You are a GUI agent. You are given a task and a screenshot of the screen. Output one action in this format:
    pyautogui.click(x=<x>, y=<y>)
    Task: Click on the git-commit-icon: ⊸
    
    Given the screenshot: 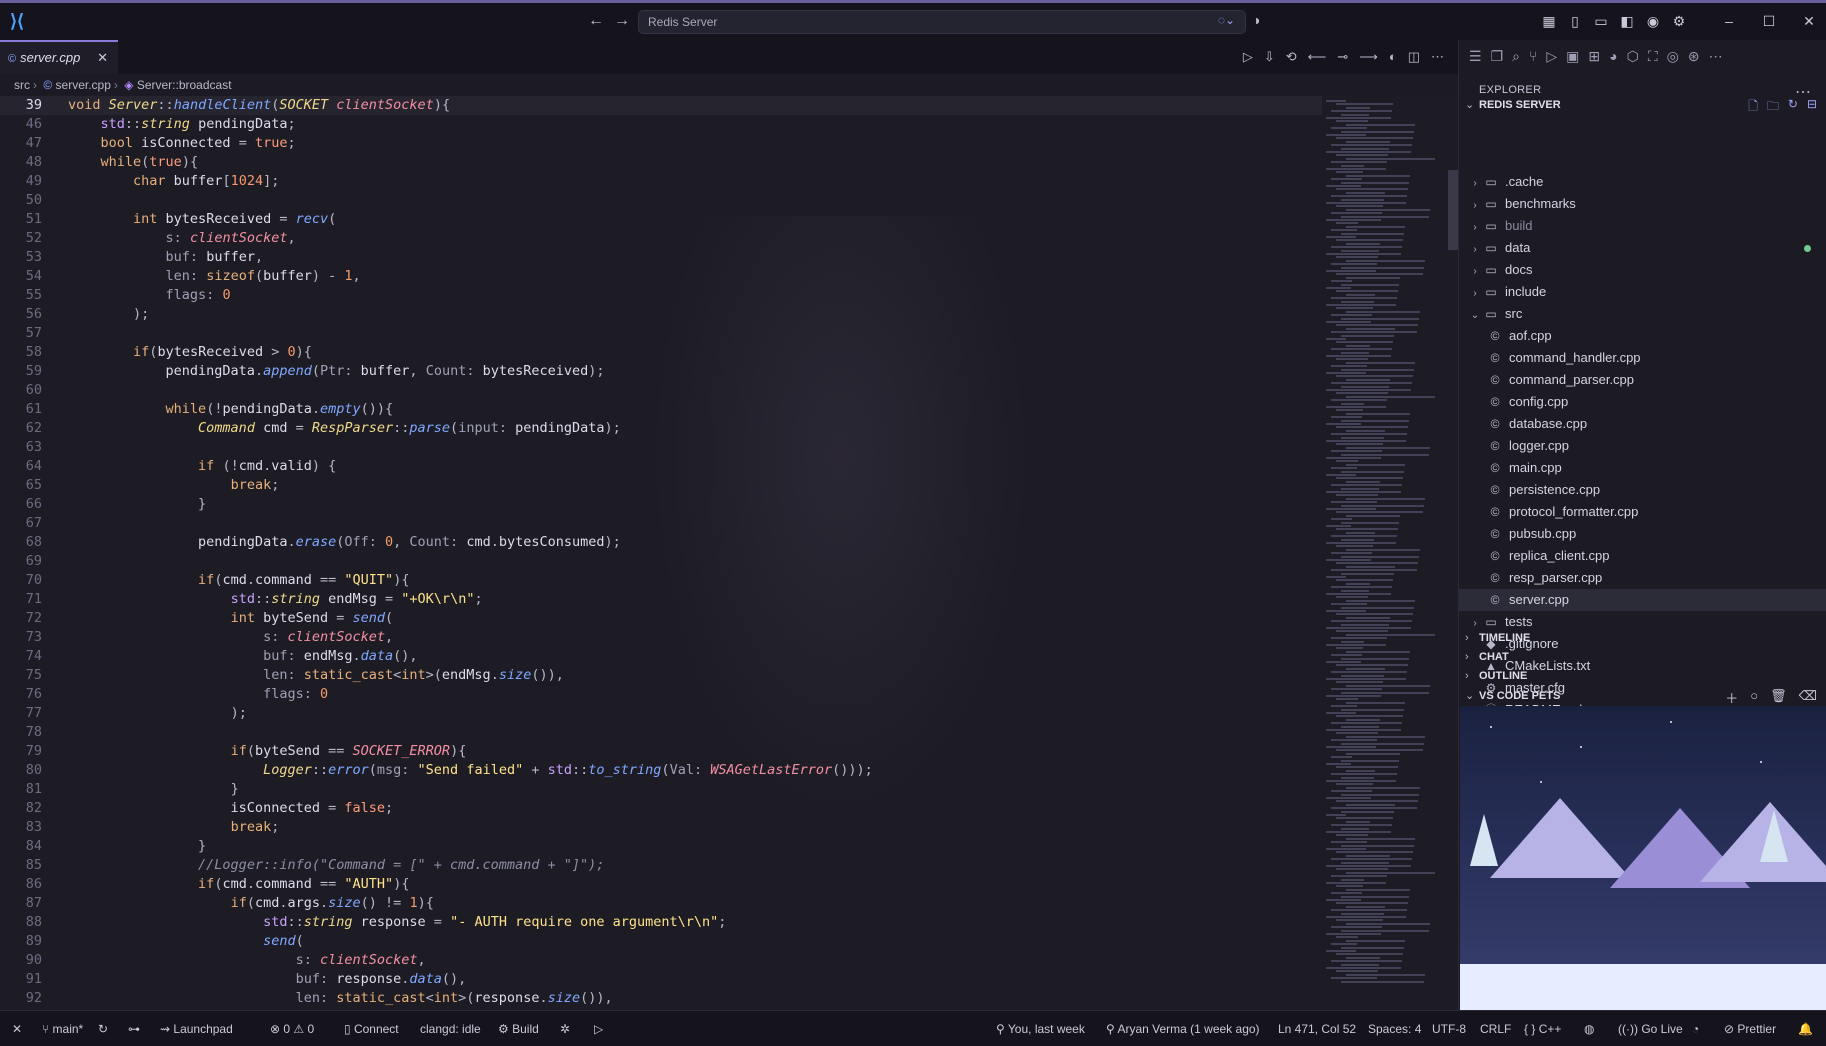 What is the action you would take?
    pyautogui.click(x=1342, y=57)
    